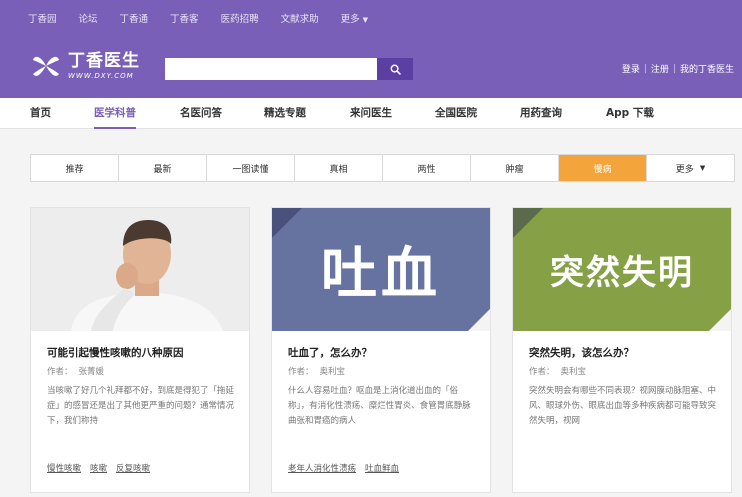 Image resolution: width=742 pixels, height=497 pixels. What do you see at coordinates (707, 68) in the screenshot?
I see `my-dxy-link: 我的丁香医生` at bounding box center [707, 68].